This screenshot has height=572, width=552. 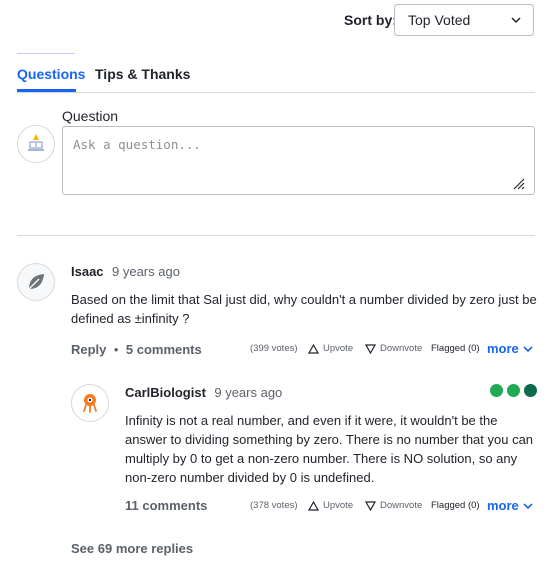 What do you see at coordinates (274, 505) in the screenshot?
I see `answer-votes: (378 votes)` at bounding box center [274, 505].